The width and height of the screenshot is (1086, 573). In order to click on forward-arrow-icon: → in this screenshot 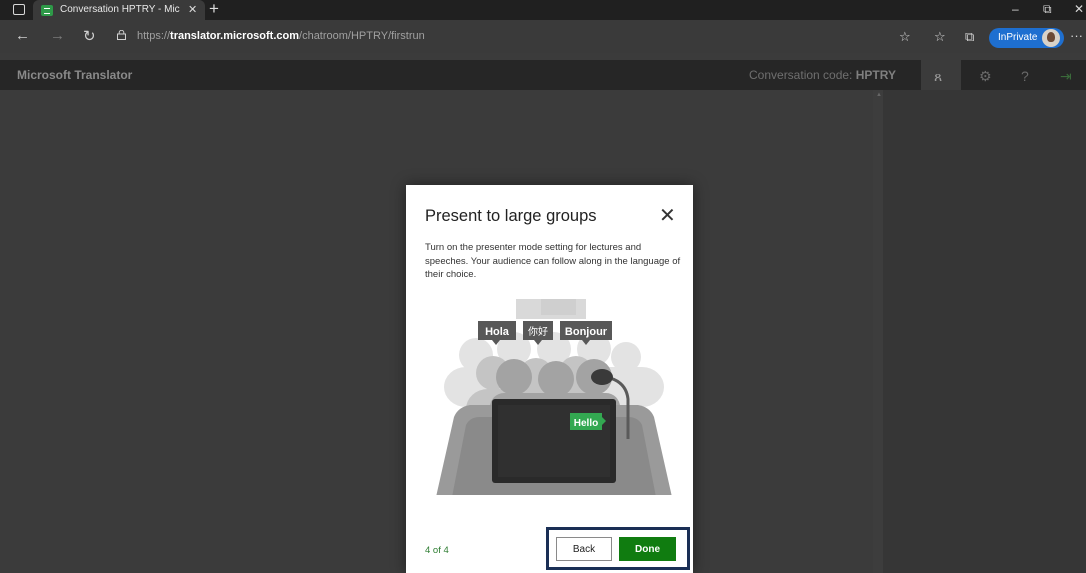, I will do `click(57, 35)`.